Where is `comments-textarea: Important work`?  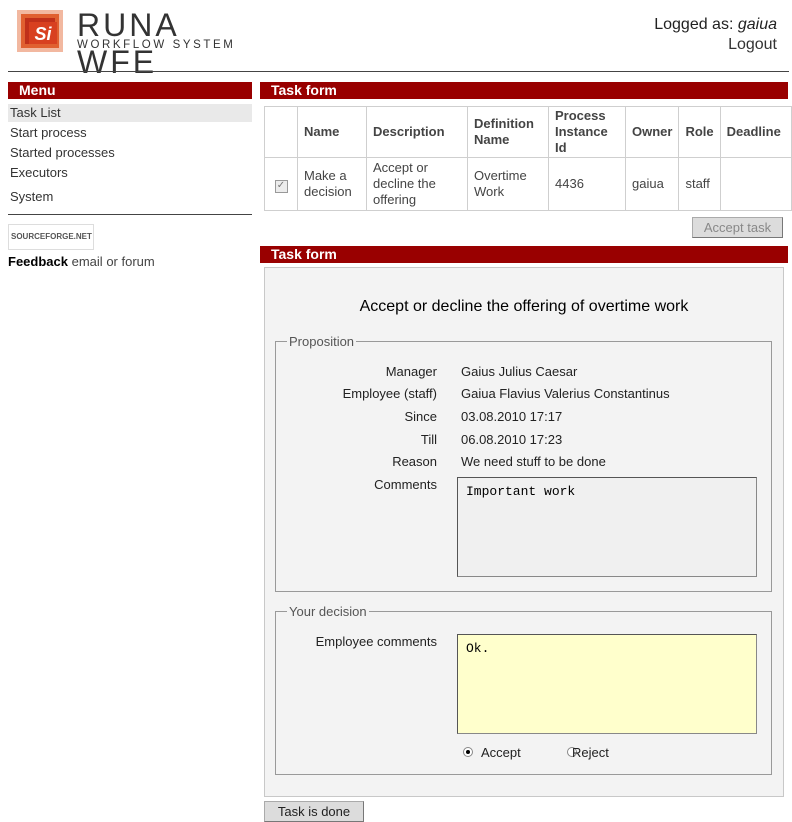
comments-textarea: Important work is located at coordinates (607, 527).